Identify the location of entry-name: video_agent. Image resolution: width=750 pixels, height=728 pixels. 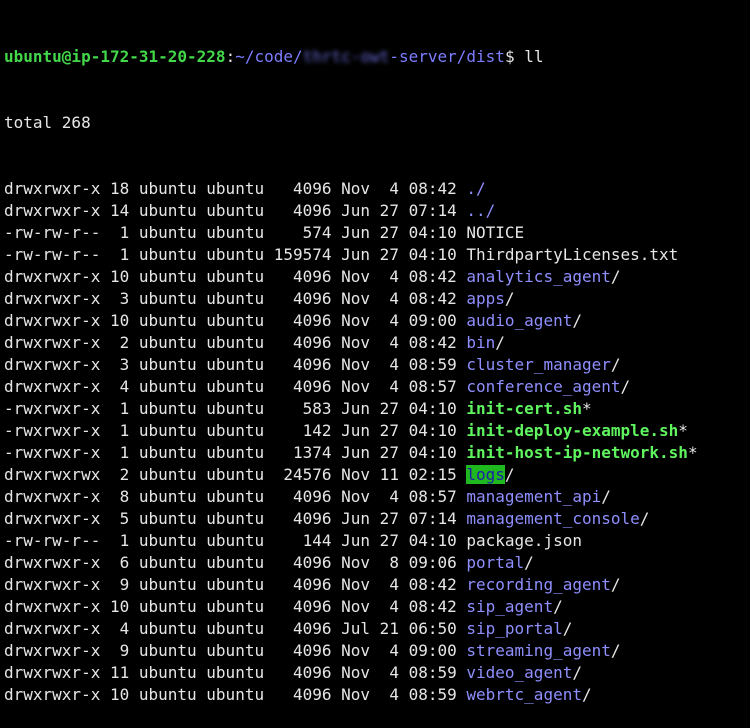
(519, 672).